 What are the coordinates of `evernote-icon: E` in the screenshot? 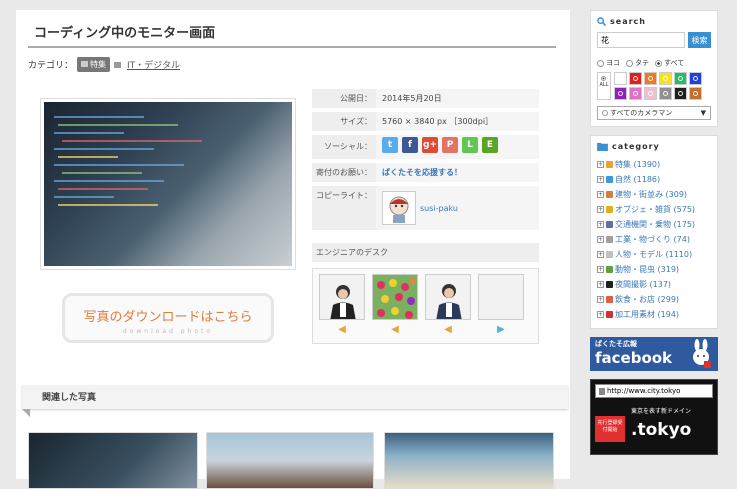 It's located at (490, 145).